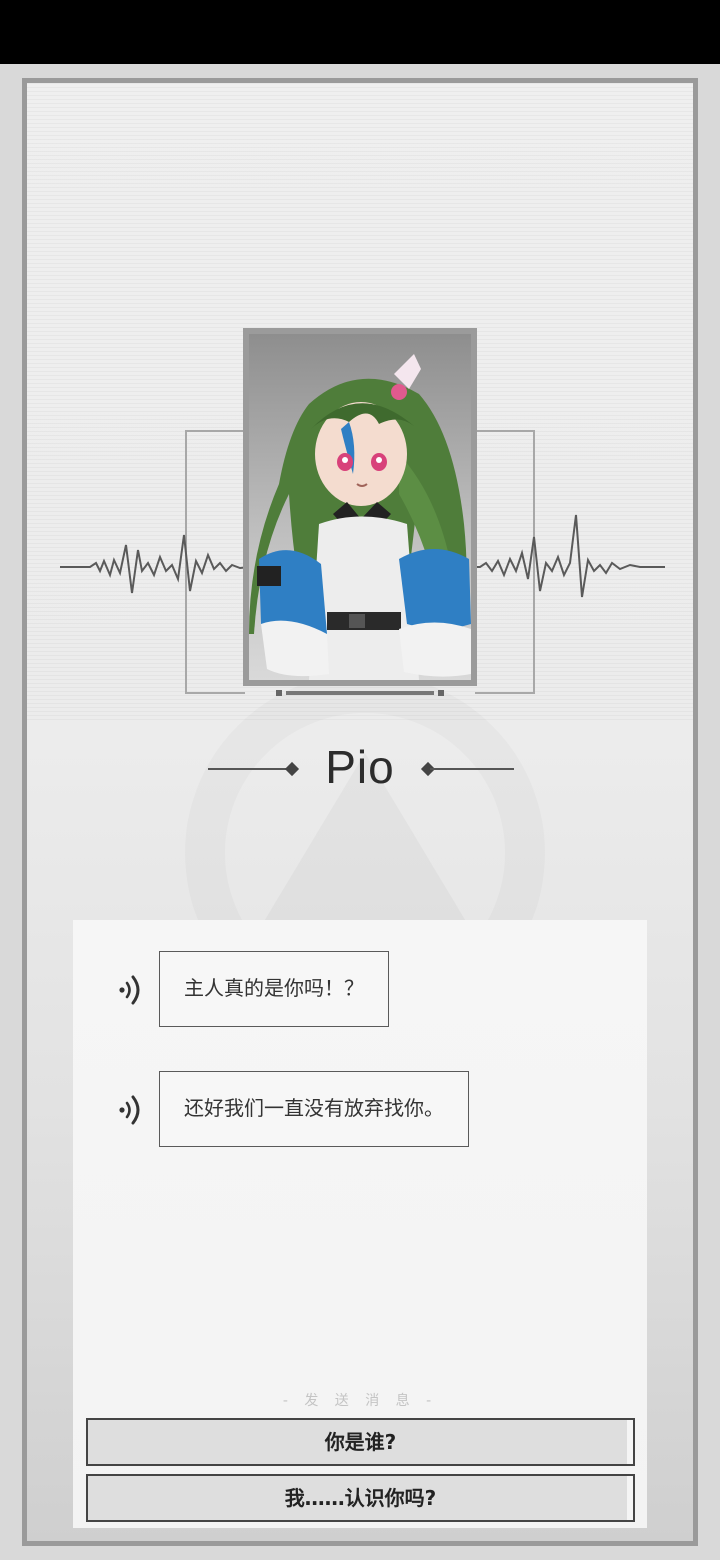 The width and height of the screenshot is (720, 1560). I want to click on character-portrait, so click(360, 507).